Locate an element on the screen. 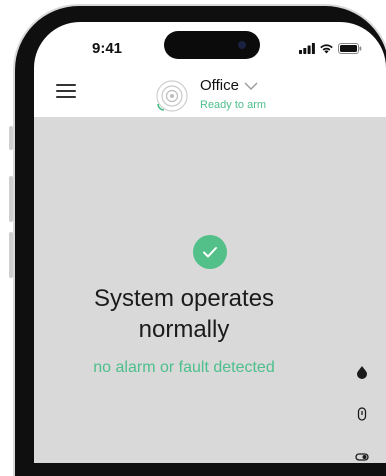 The width and height of the screenshot is (386, 476). hub-name: Office is located at coordinates (219, 85).